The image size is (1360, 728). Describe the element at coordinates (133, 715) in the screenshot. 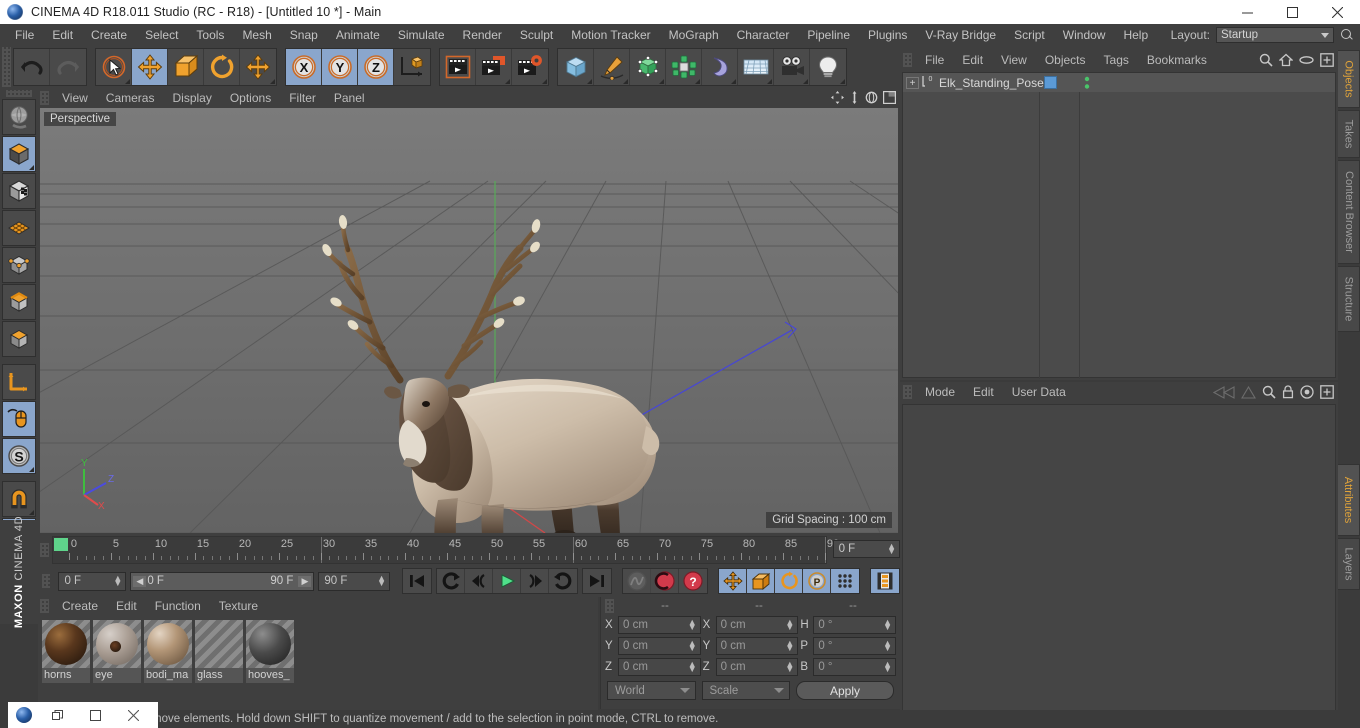

I see `close-button` at that location.